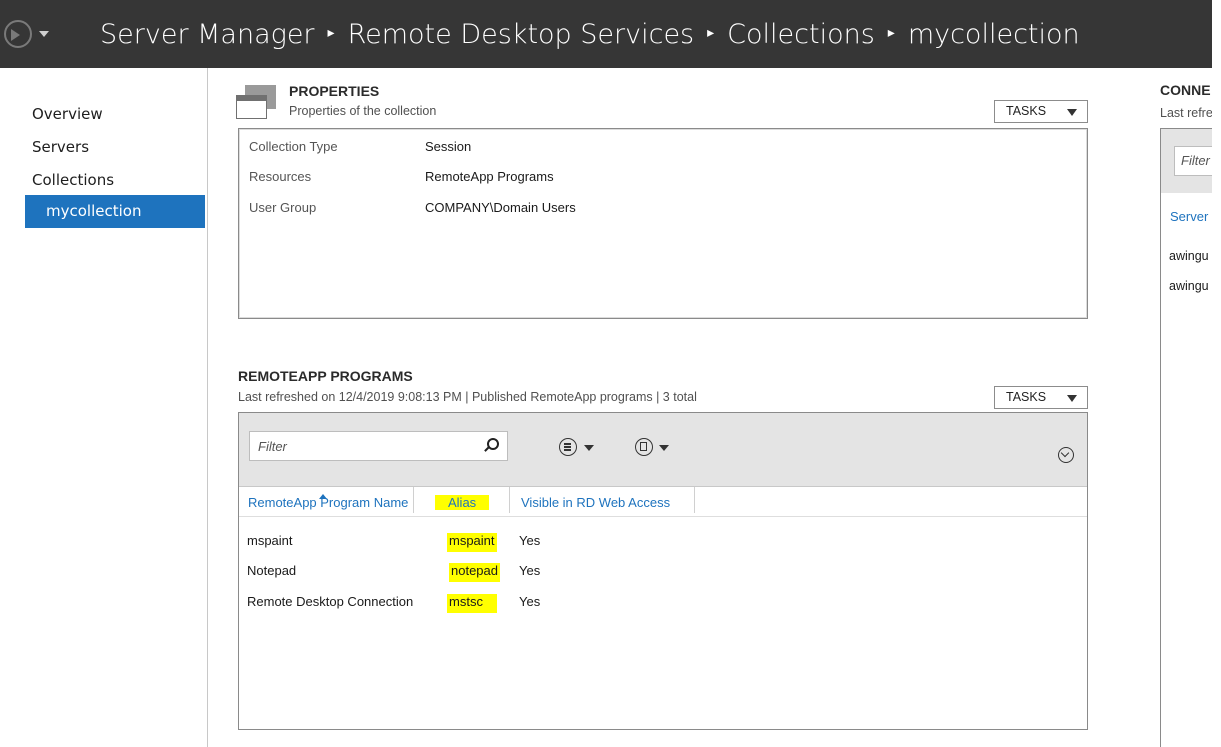 Image resolution: width=1221 pixels, height=747 pixels. I want to click on property-label: Collection Type, so click(293, 146).